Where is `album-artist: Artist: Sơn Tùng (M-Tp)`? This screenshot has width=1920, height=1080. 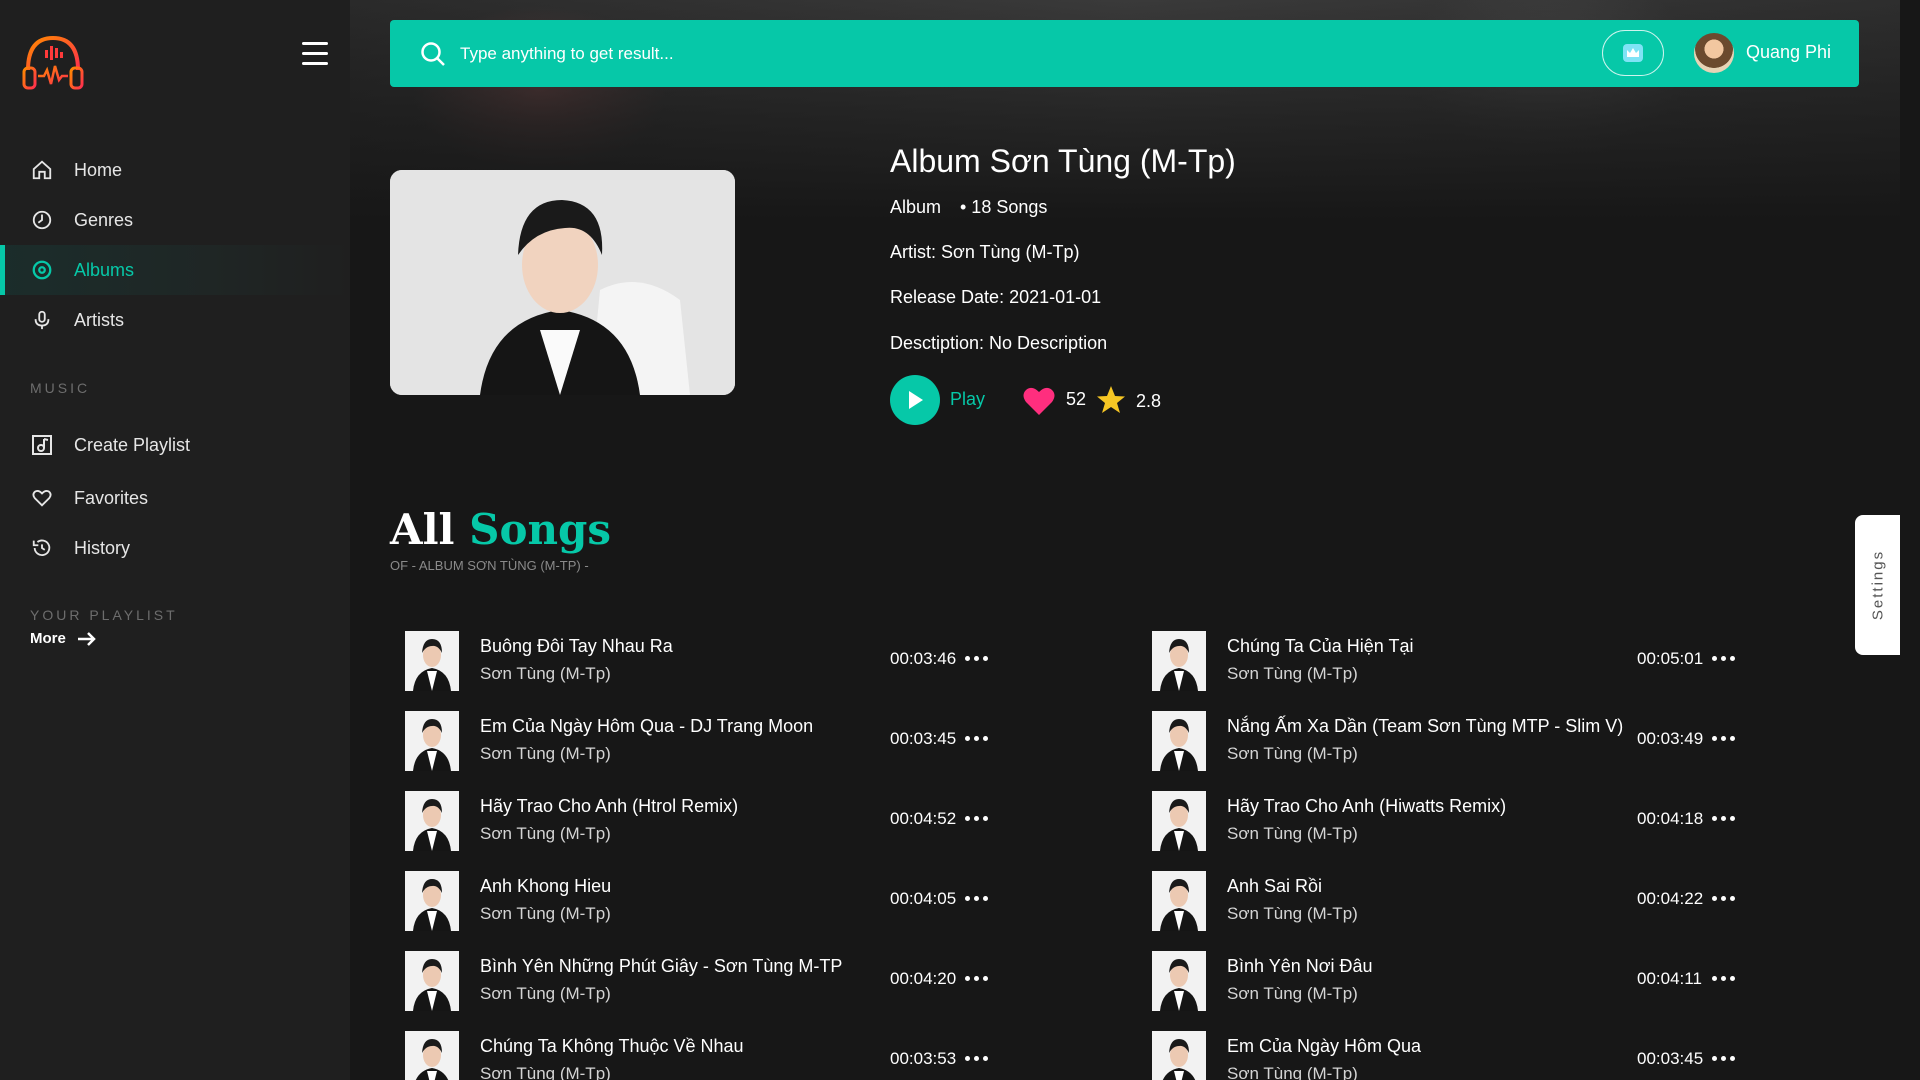
album-artist: Artist: Sơn Tùng (M-Tp) is located at coordinates (985, 252).